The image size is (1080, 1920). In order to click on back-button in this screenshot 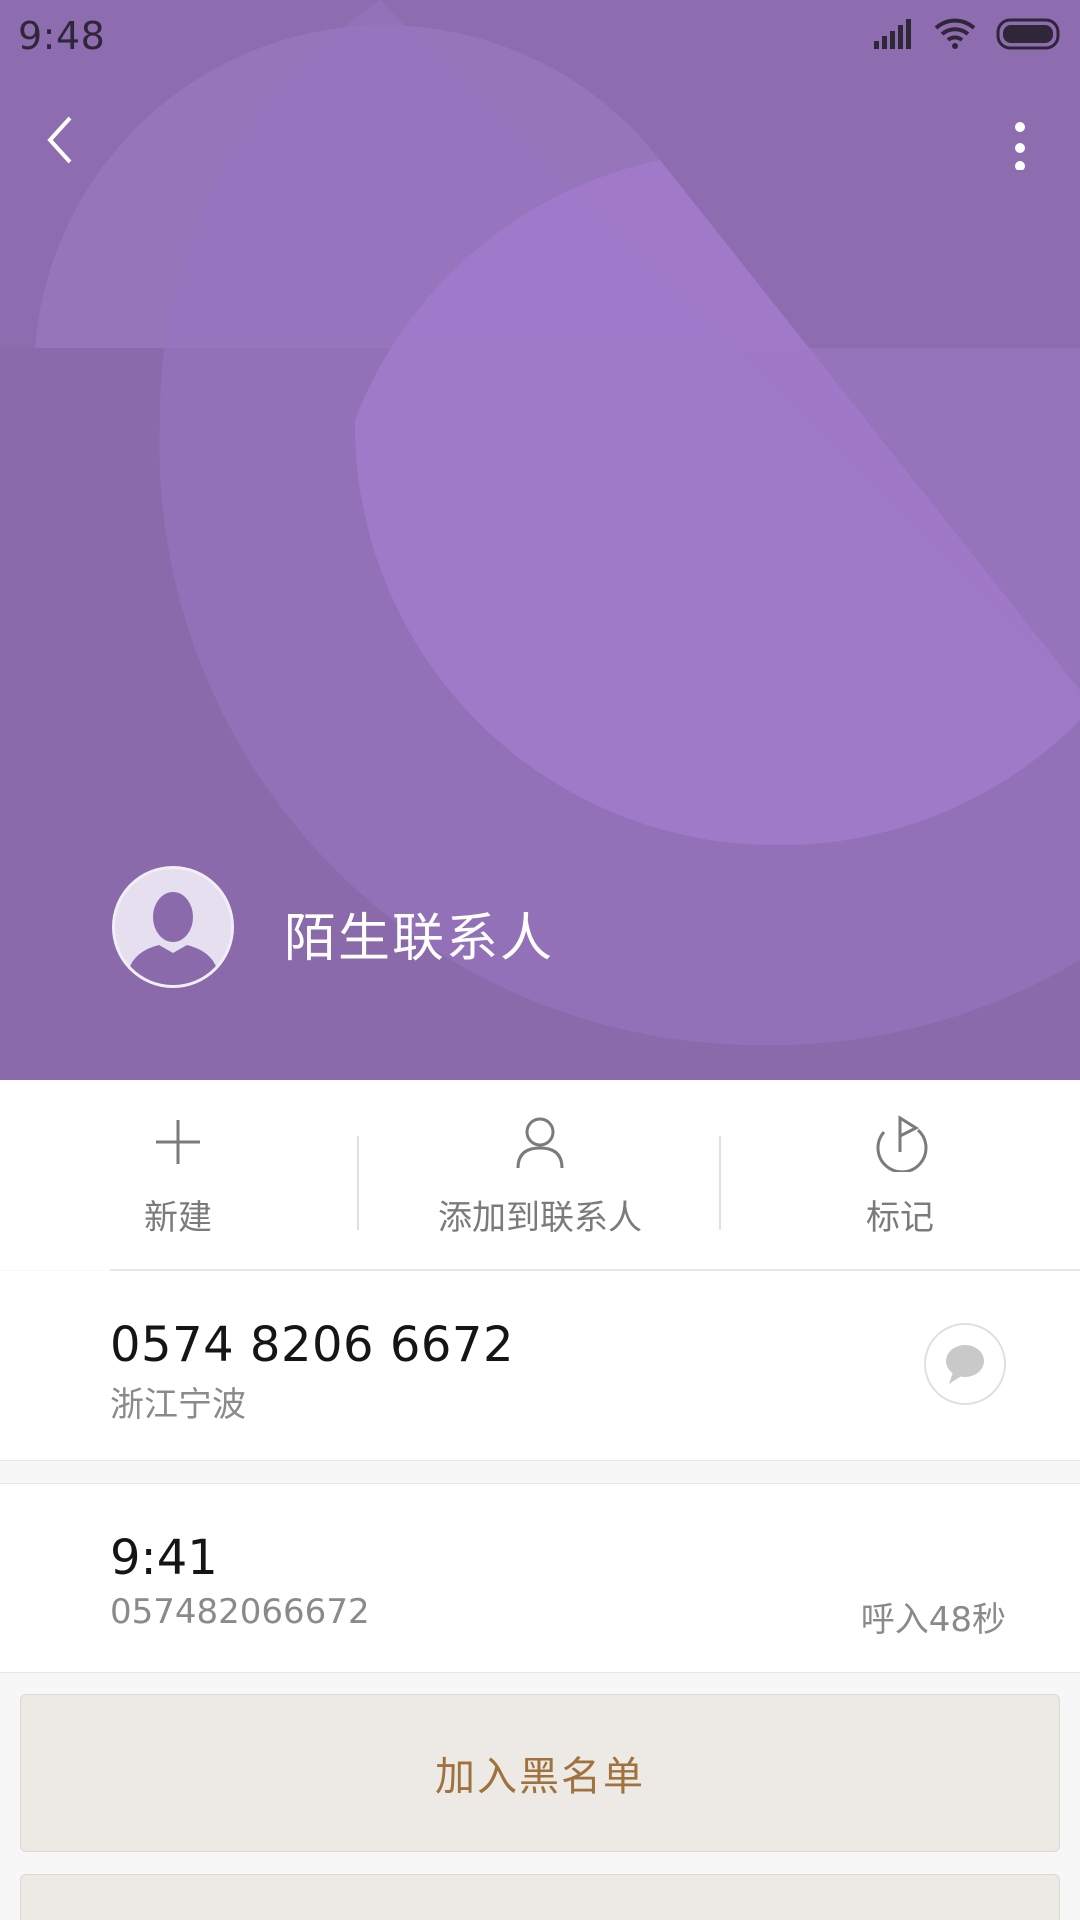, I will do `click(60, 140)`.